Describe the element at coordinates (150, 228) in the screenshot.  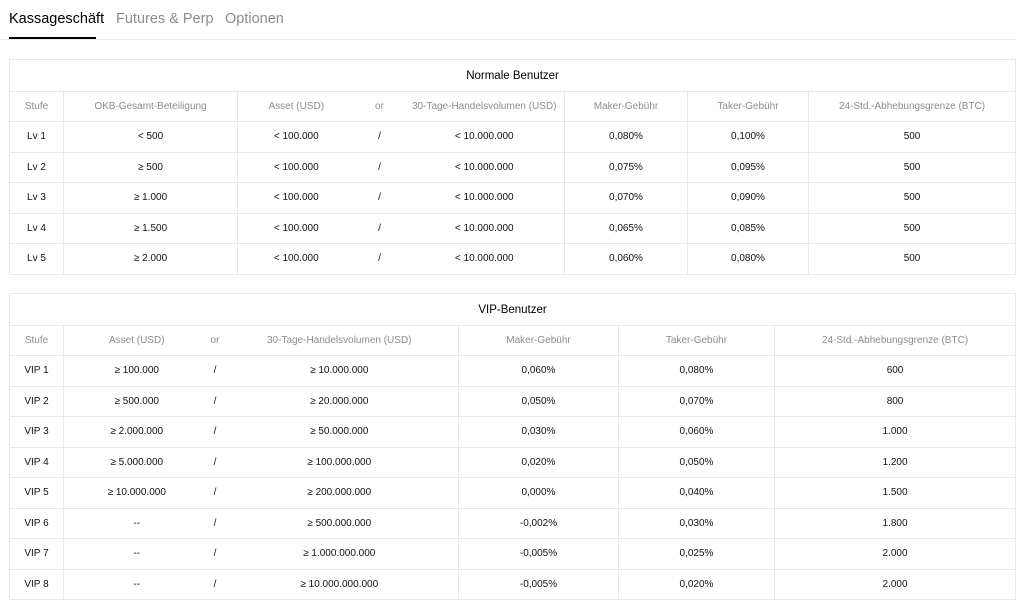
I see `okb-holding-cell: ≥ 1.500` at that location.